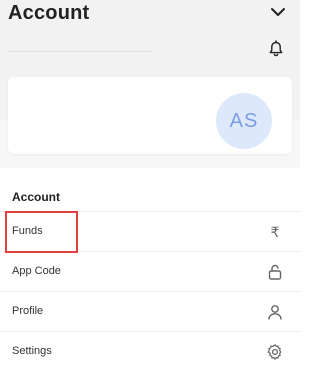  Describe the element at coordinates (275, 232) in the screenshot. I see `rupee-icon: ₹` at that location.